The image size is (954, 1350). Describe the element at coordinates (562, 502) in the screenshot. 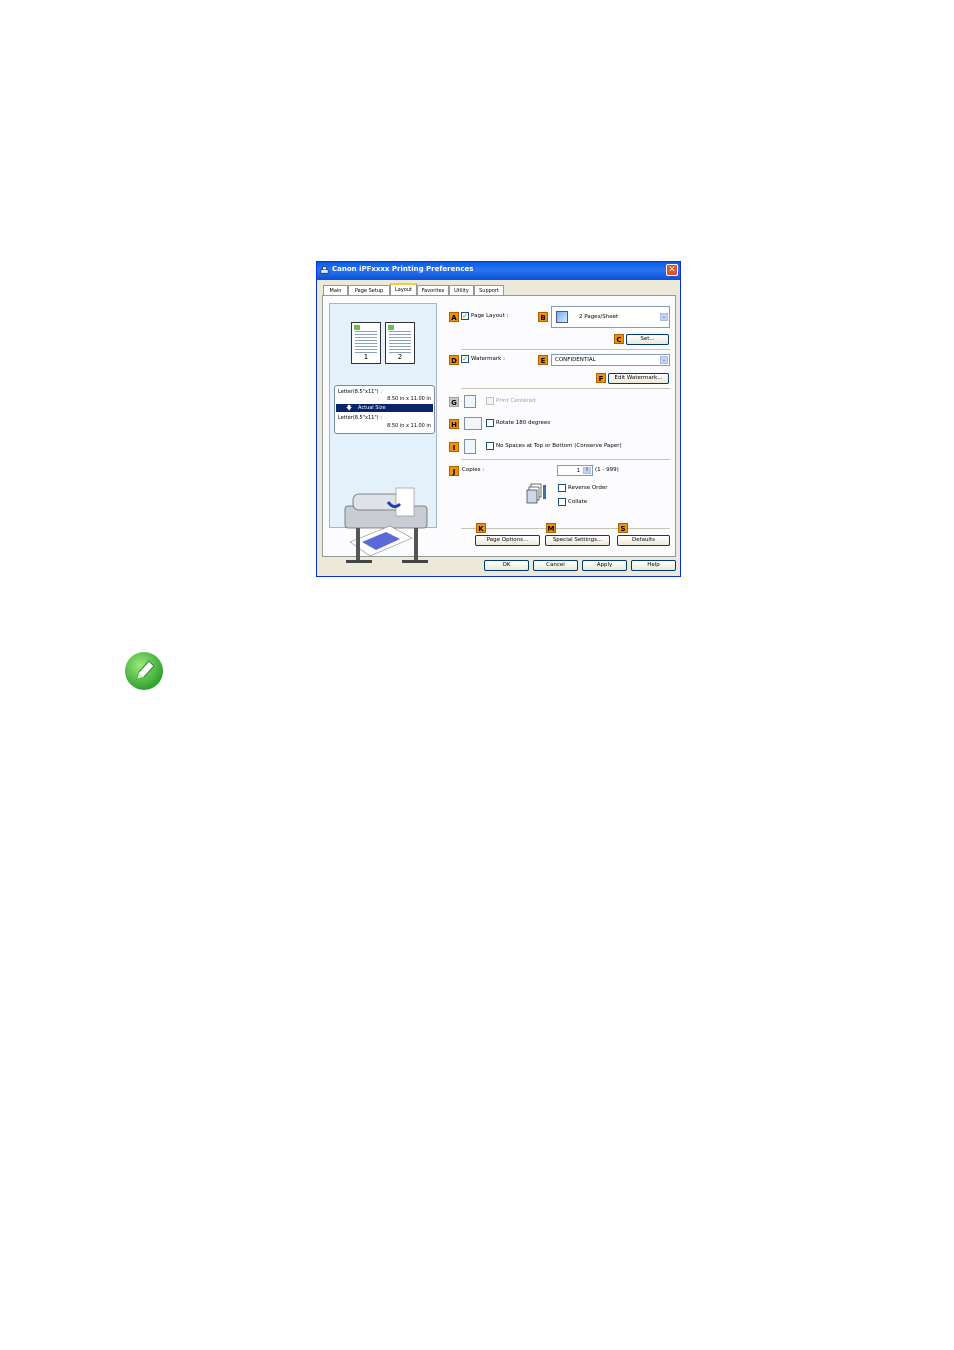

I see `collate-checkbox` at that location.